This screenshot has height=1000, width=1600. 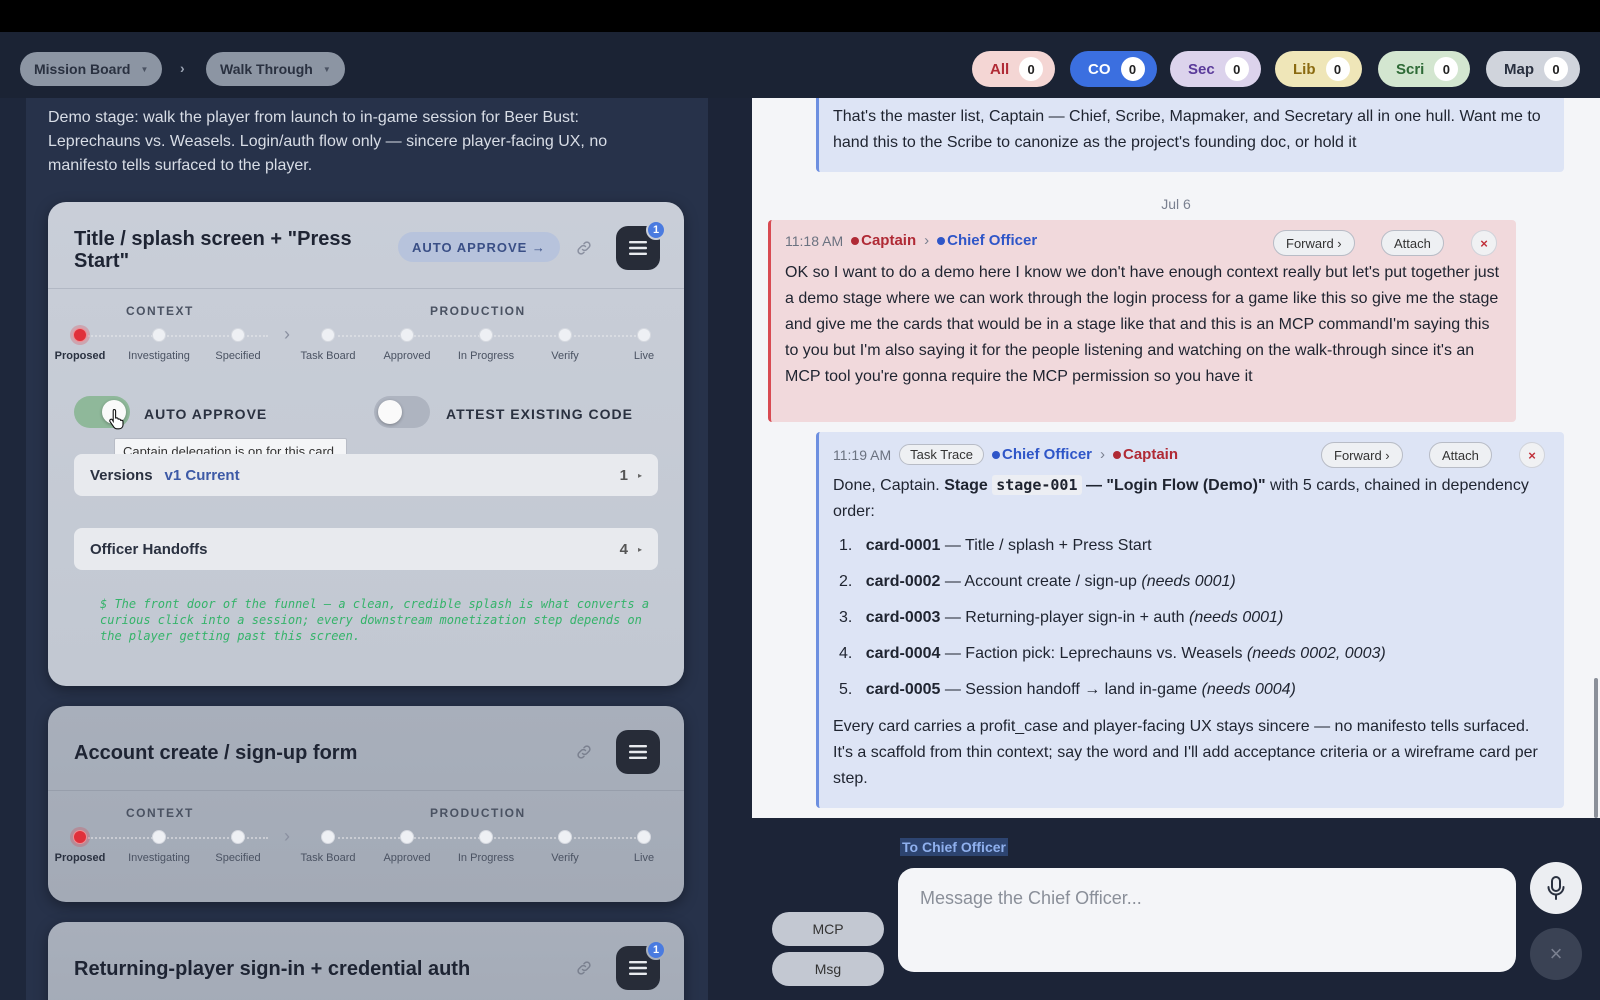 I want to click on message-time: 11:18 AM, so click(x=814, y=240).